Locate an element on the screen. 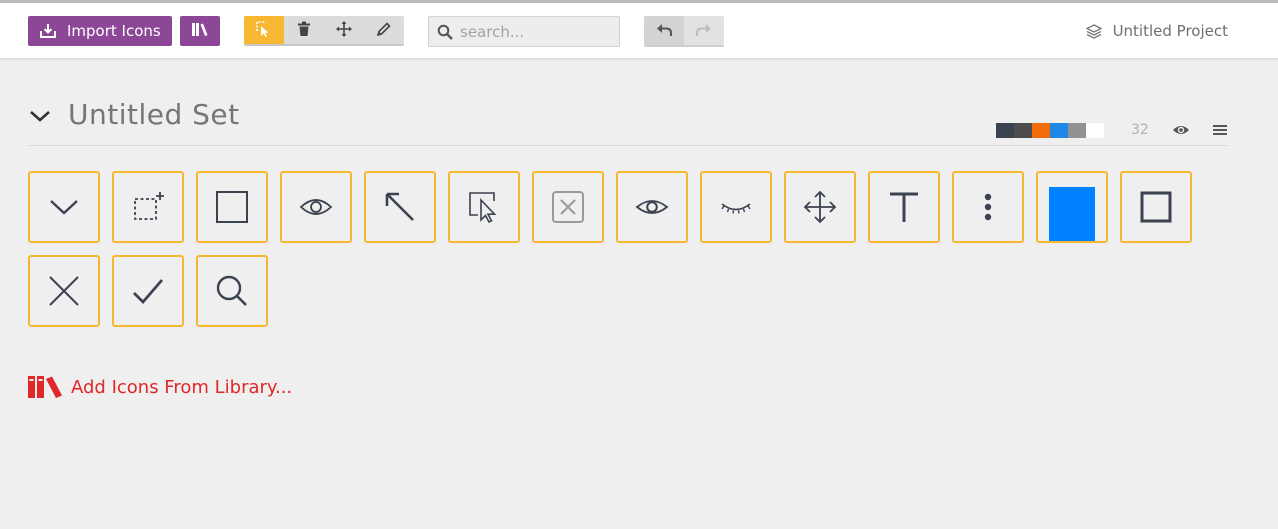  selection-add-icon is located at coordinates (148, 207).